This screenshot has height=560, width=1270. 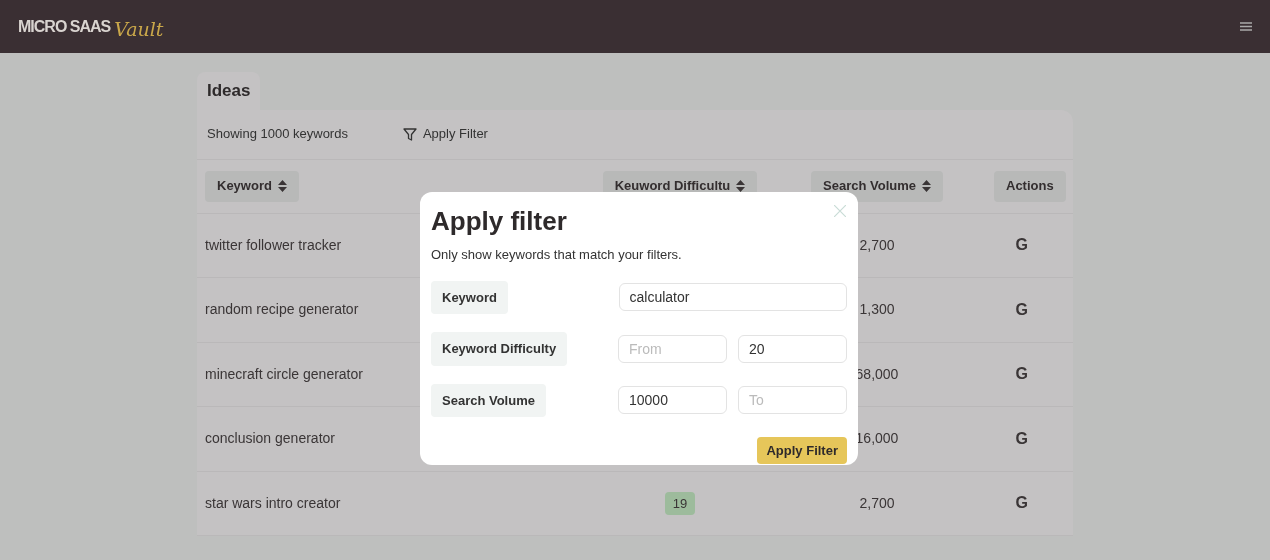 I want to click on difficulty-badge: 19, so click(x=680, y=503).